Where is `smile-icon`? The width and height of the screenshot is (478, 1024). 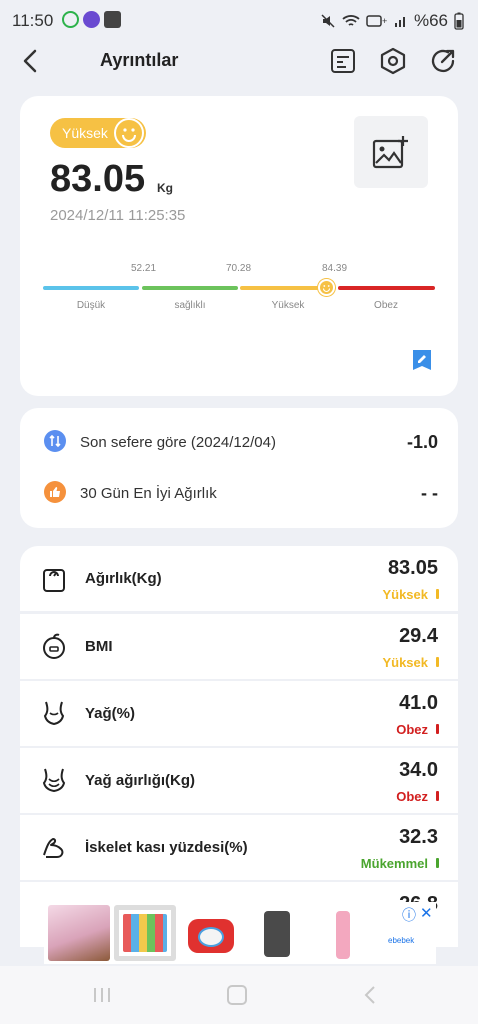
smile-icon is located at coordinates (129, 133).